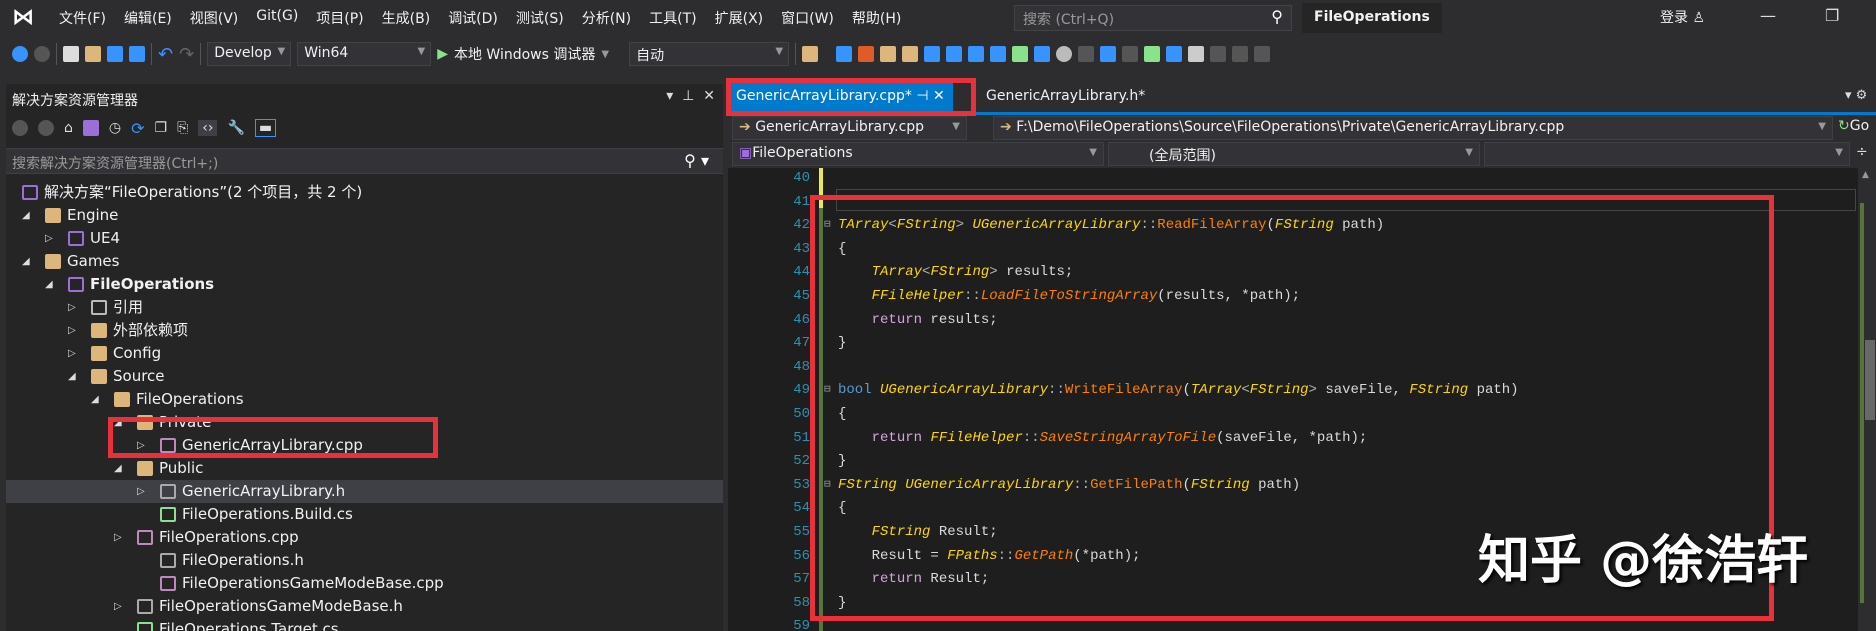 This screenshot has height=631, width=1876. Describe the element at coordinates (1065, 97) in the screenshot. I see `editor-tab: GenericArrayLibrary.h*` at that location.